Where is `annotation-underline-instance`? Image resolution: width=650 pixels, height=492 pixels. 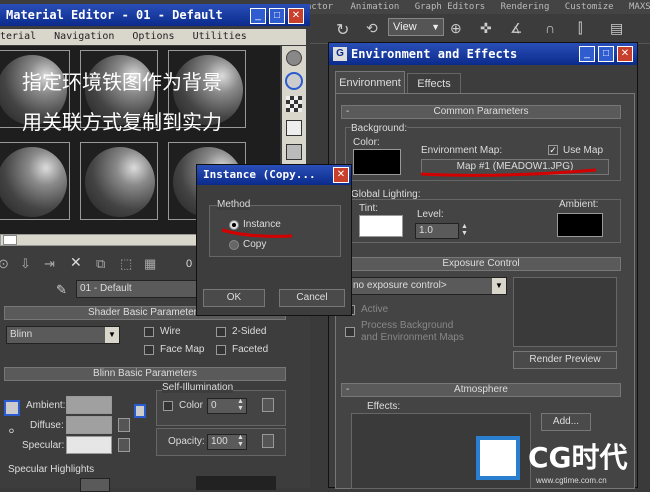 annotation-underline-instance is located at coordinates (257, 233).